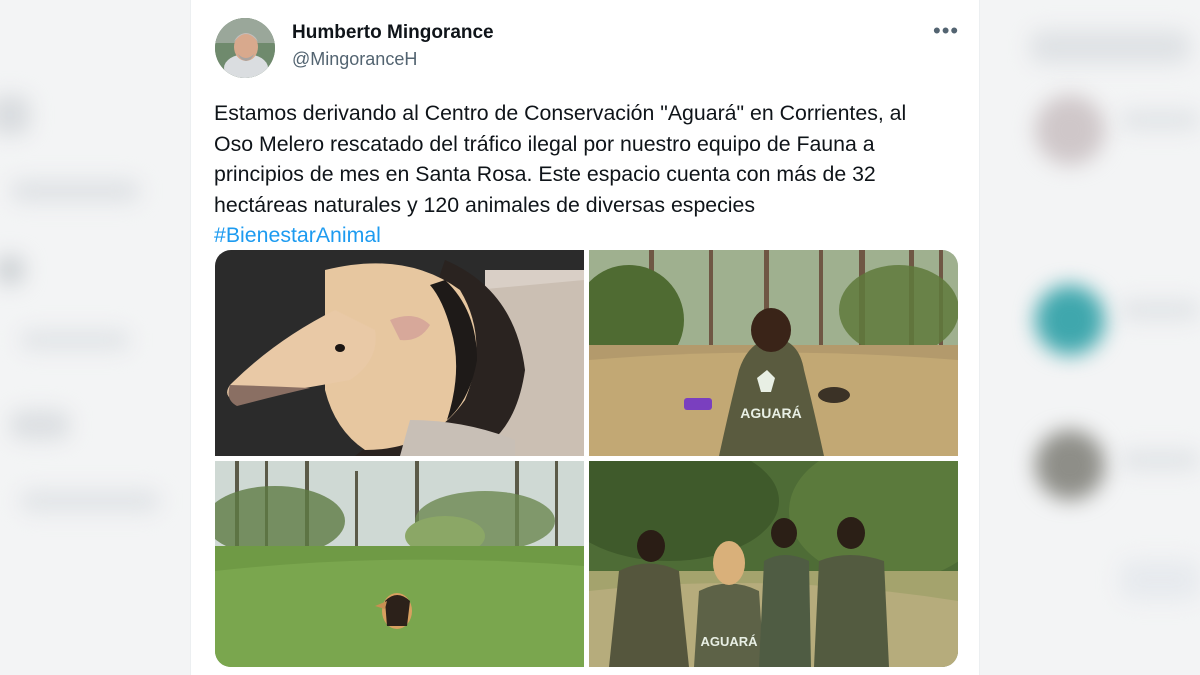 The height and width of the screenshot is (675, 1200). I want to click on more-horizontal-icon: •••, so click(945, 33).